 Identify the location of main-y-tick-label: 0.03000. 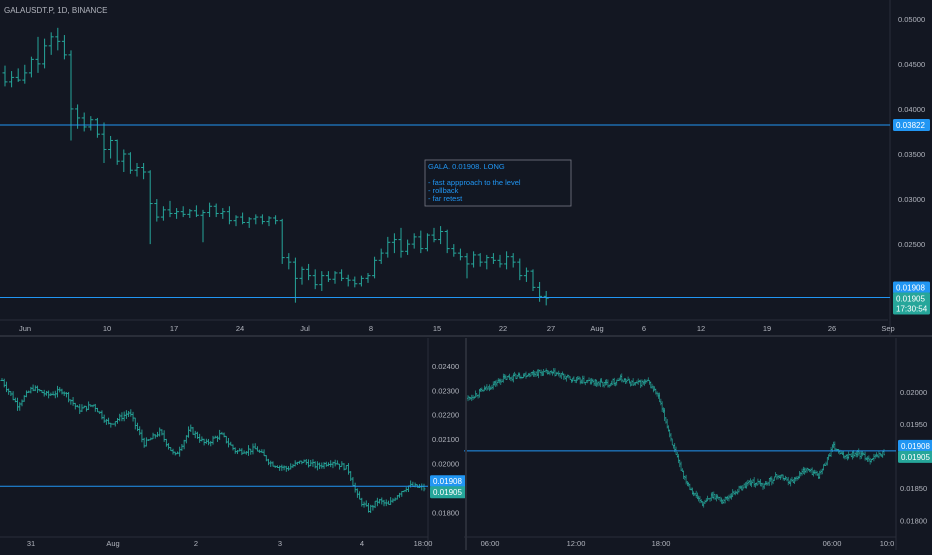
(911, 199).